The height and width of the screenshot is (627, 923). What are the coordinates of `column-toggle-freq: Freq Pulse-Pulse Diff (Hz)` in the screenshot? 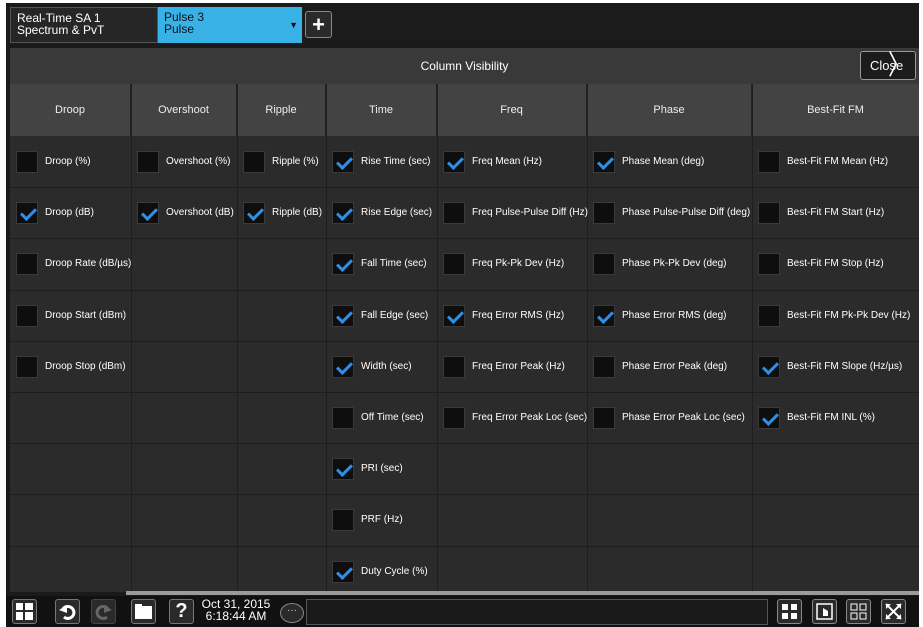 It's located at (515, 212).